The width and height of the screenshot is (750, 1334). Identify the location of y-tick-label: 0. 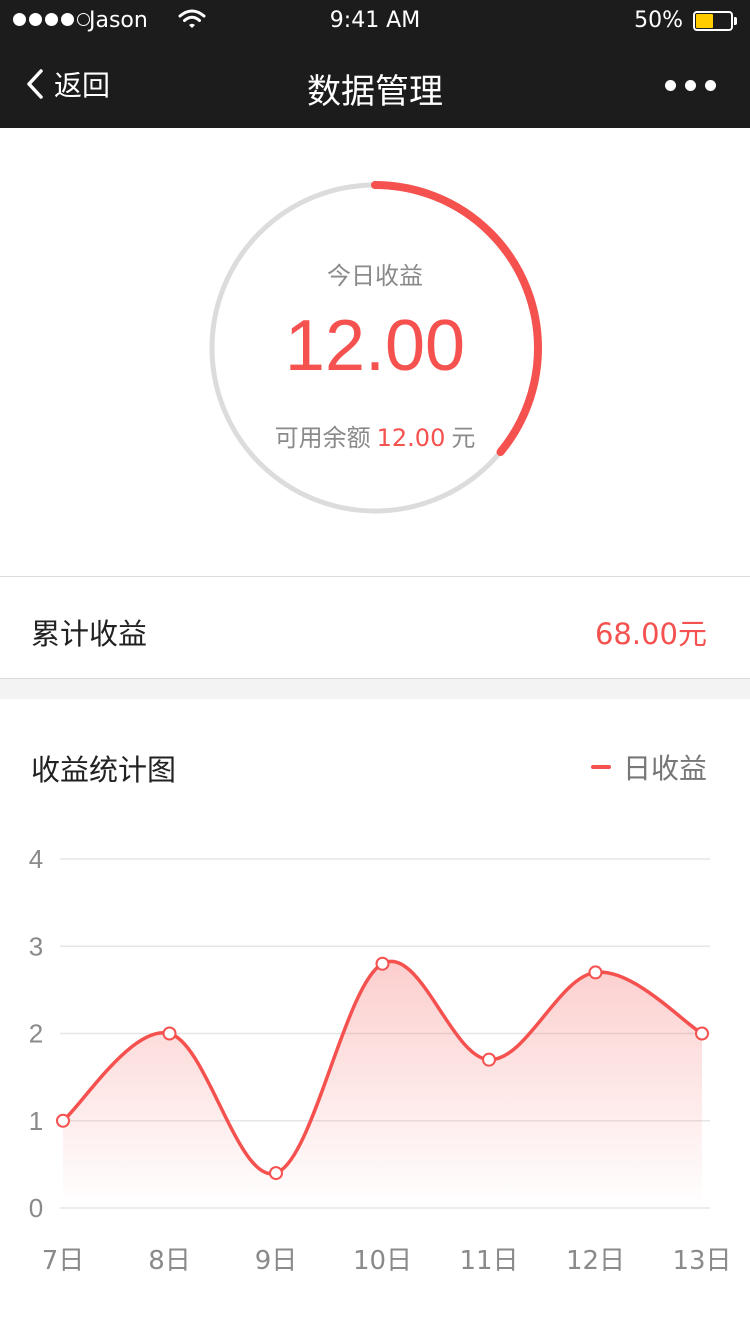
(36, 1208).